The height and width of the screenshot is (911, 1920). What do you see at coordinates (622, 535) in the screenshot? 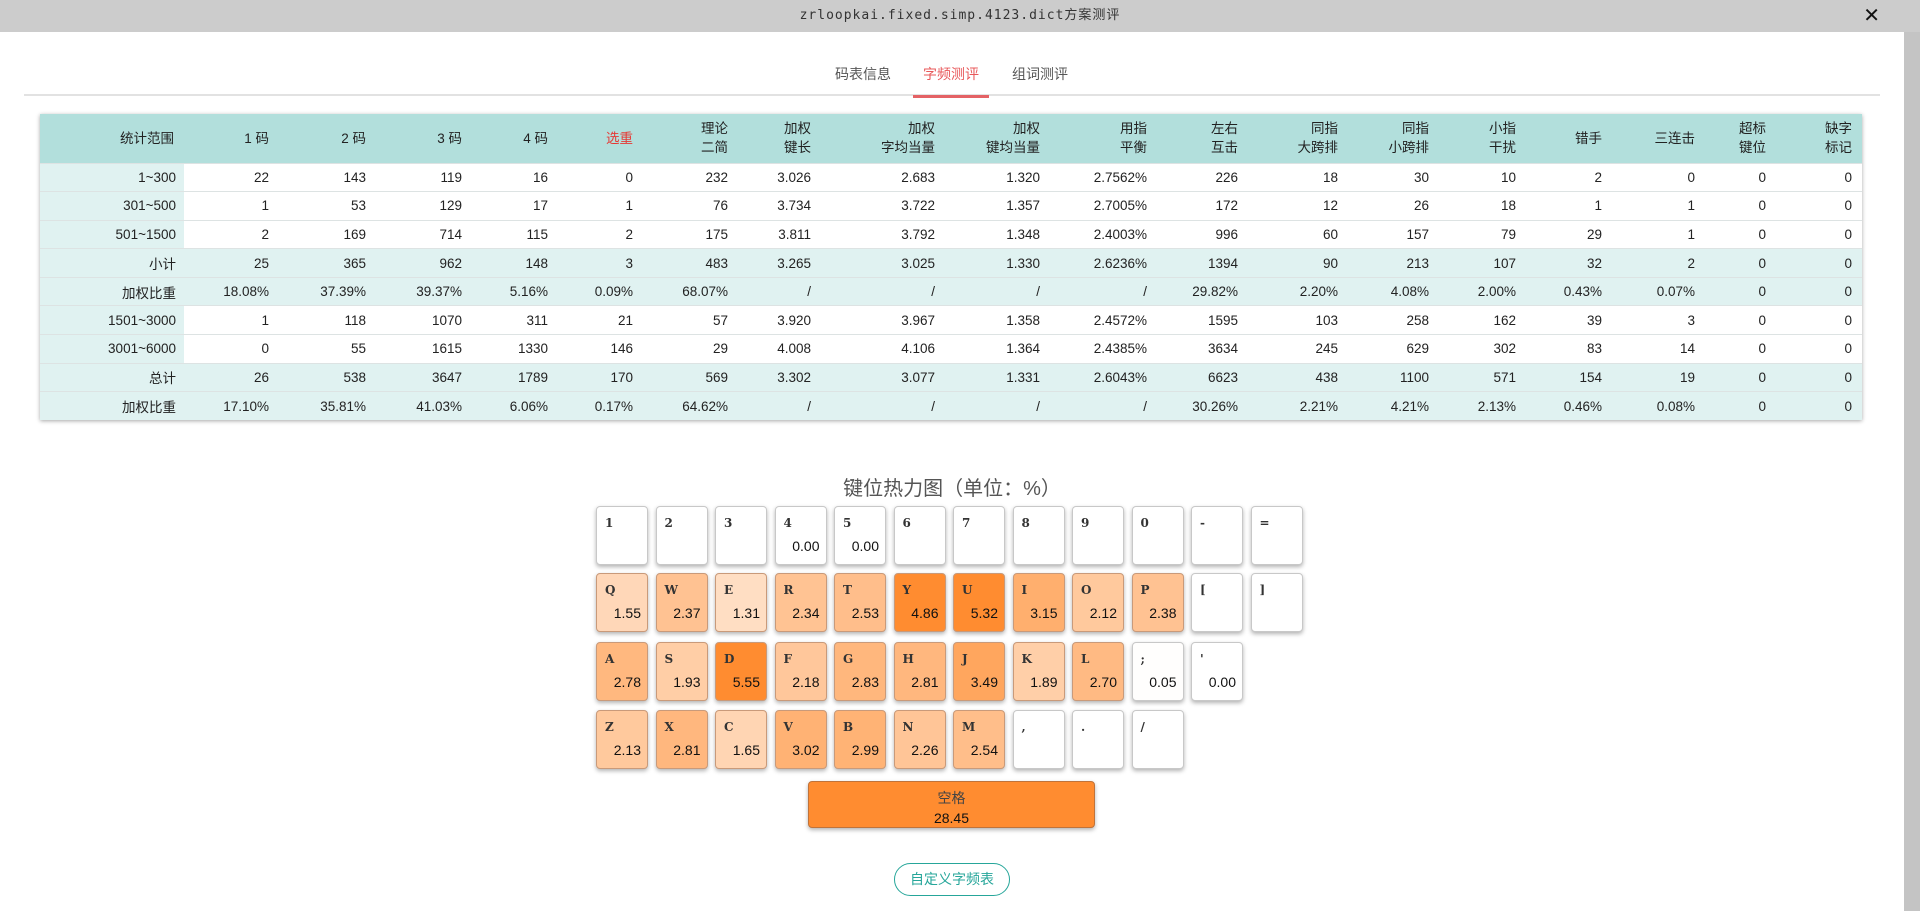
I see `key-1: 1` at bounding box center [622, 535].